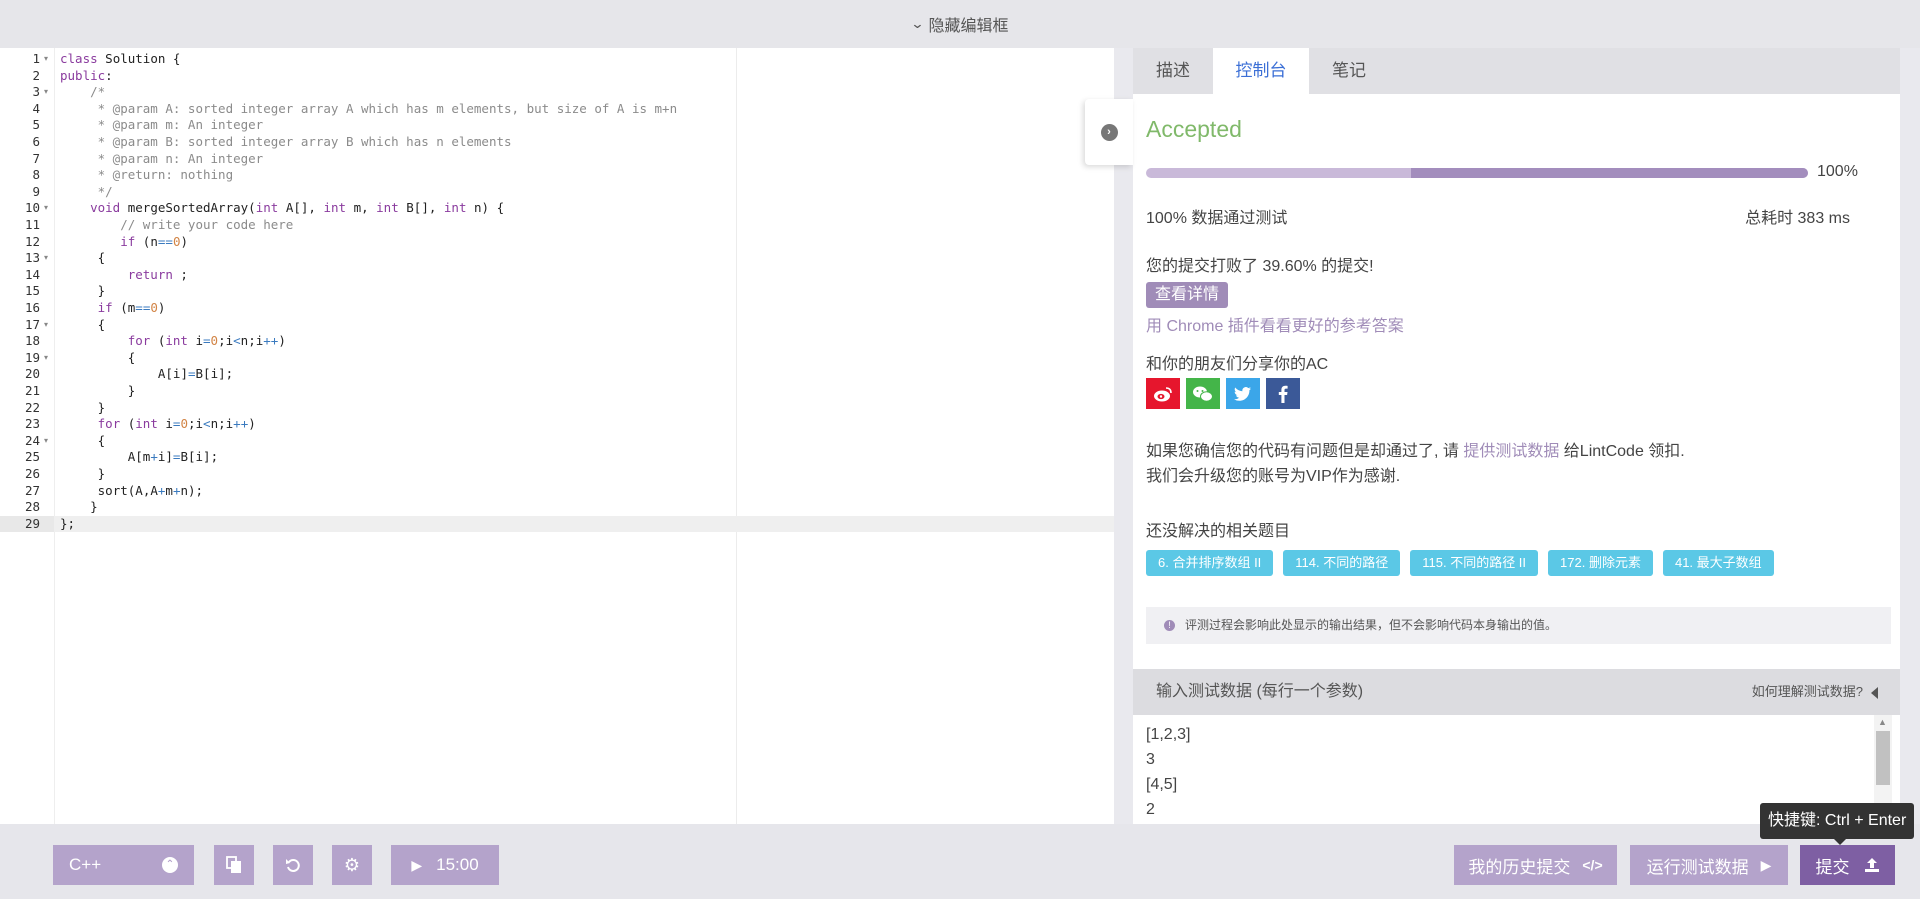 The image size is (1920, 899). I want to click on line-number: 27, so click(32, 490).